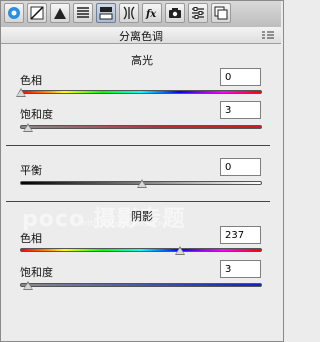 The width and height of the screenshot is (320, 342). Describe the element at coordinates (36, 272) in the screenshot. I see `shadows-saturation-label: 饱和度` at that location.